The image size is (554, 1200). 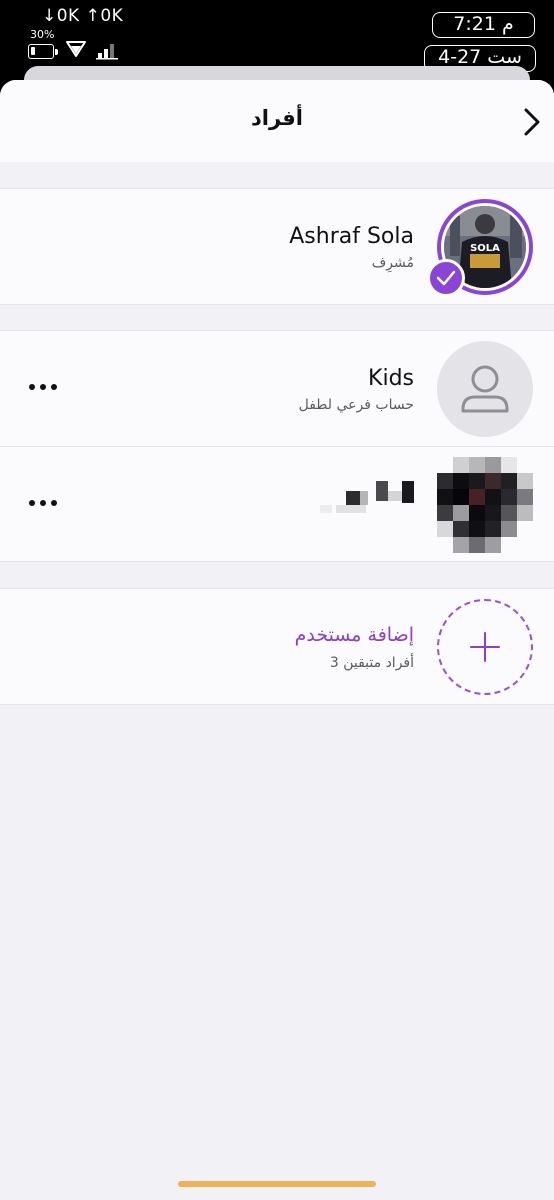 What do you see at coordinates (392, 263) in the screenshot?
I see `member-role: مُشرِف` at bounding box center [392, 263].